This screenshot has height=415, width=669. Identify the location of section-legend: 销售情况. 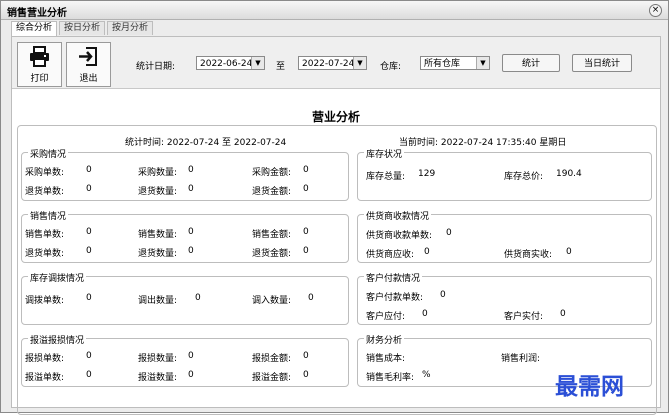
(48, 215).